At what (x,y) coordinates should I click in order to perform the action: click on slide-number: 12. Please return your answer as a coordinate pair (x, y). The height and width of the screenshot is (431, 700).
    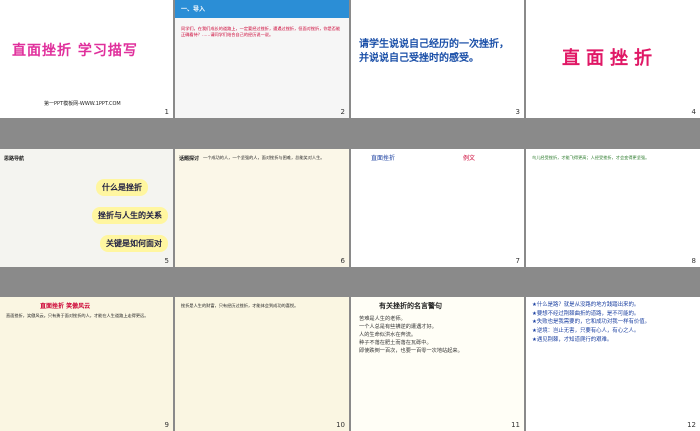
    Looking at the image, I should click on (691, 425).